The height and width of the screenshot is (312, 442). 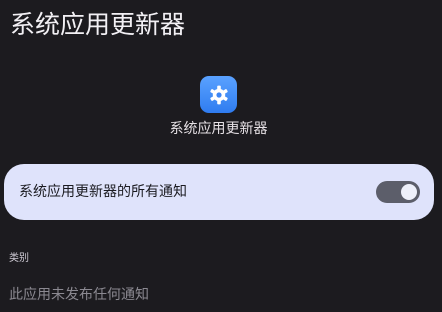 What do you see at coordinates (218, 129) in the screenshot?
I see `app-name: 系统应用更新器` at bounding box center [218, 129].